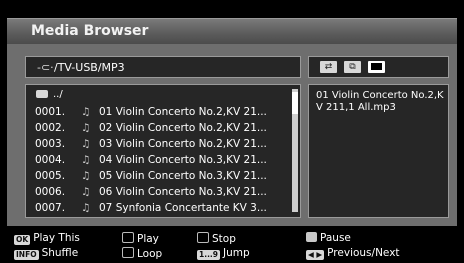 The width and height of the screenshot is (464, 263). I want to click on item-number: 0001., so click(50, 112).